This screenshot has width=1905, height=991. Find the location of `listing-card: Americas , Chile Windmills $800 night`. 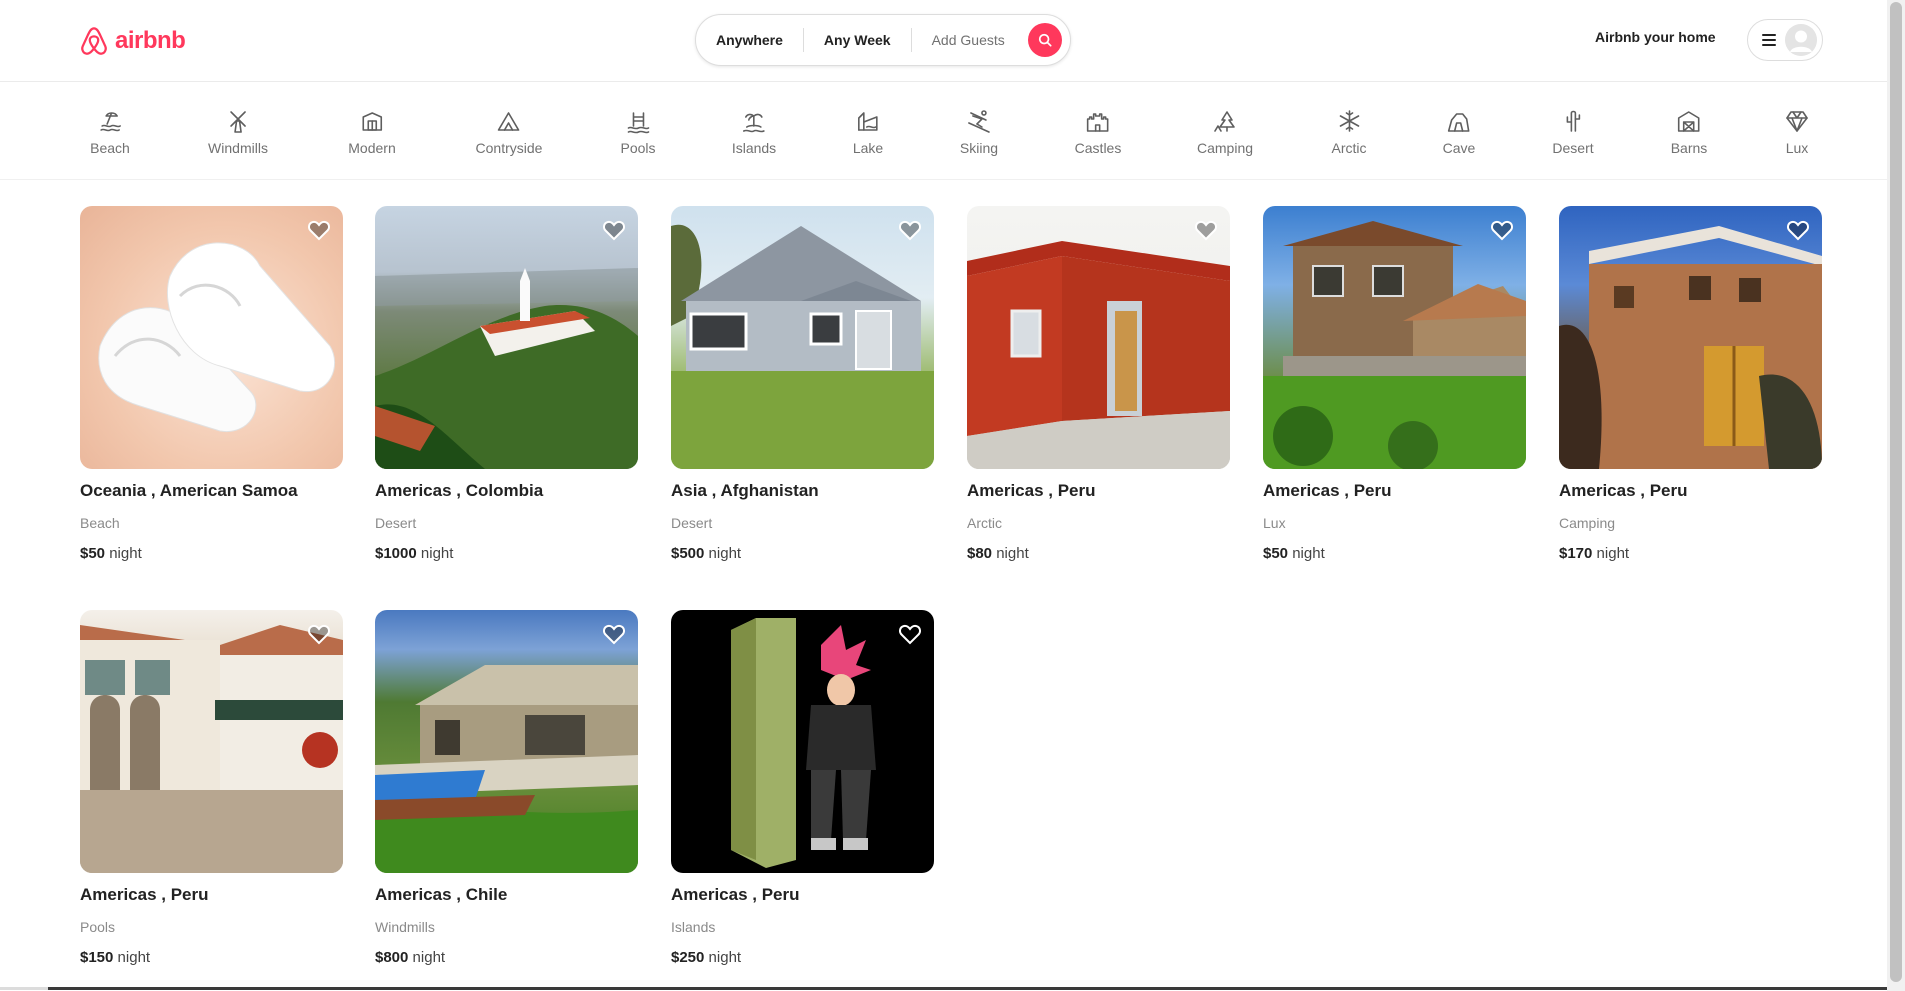

listing-card: Americas , Chile Windmills $800 night is located at coordinates (506, 788).